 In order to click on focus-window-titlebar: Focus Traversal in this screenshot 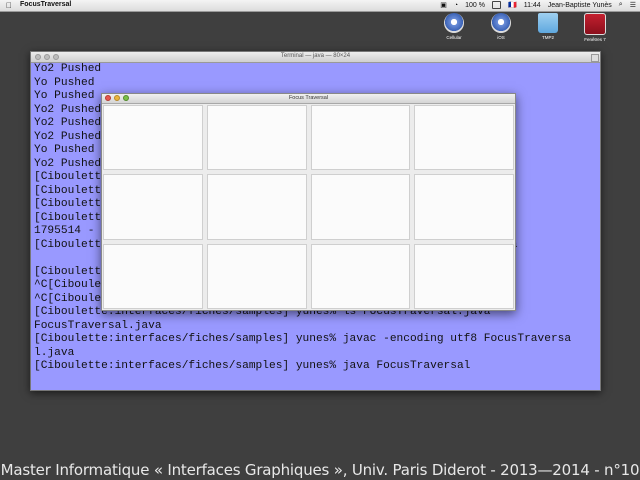, I will do `click(308, 99)`.